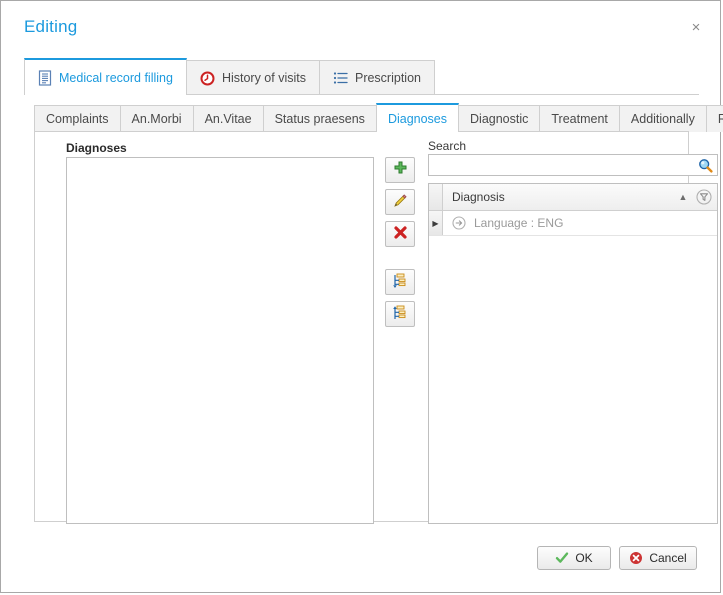 This screenshot has height=595, width=723. I want to click on main-tab-bar: Medical record filling History of visits, so click(229, 76).